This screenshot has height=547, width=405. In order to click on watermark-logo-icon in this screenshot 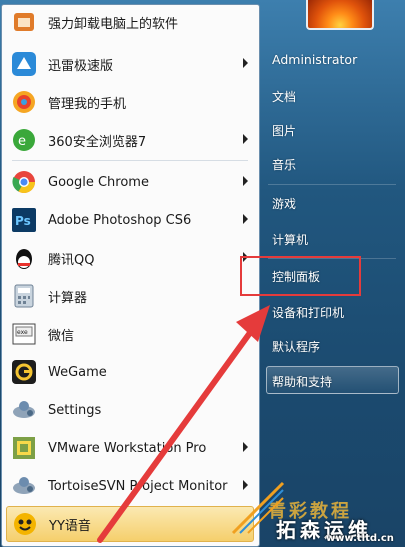, I will do `click(258, 508)`.